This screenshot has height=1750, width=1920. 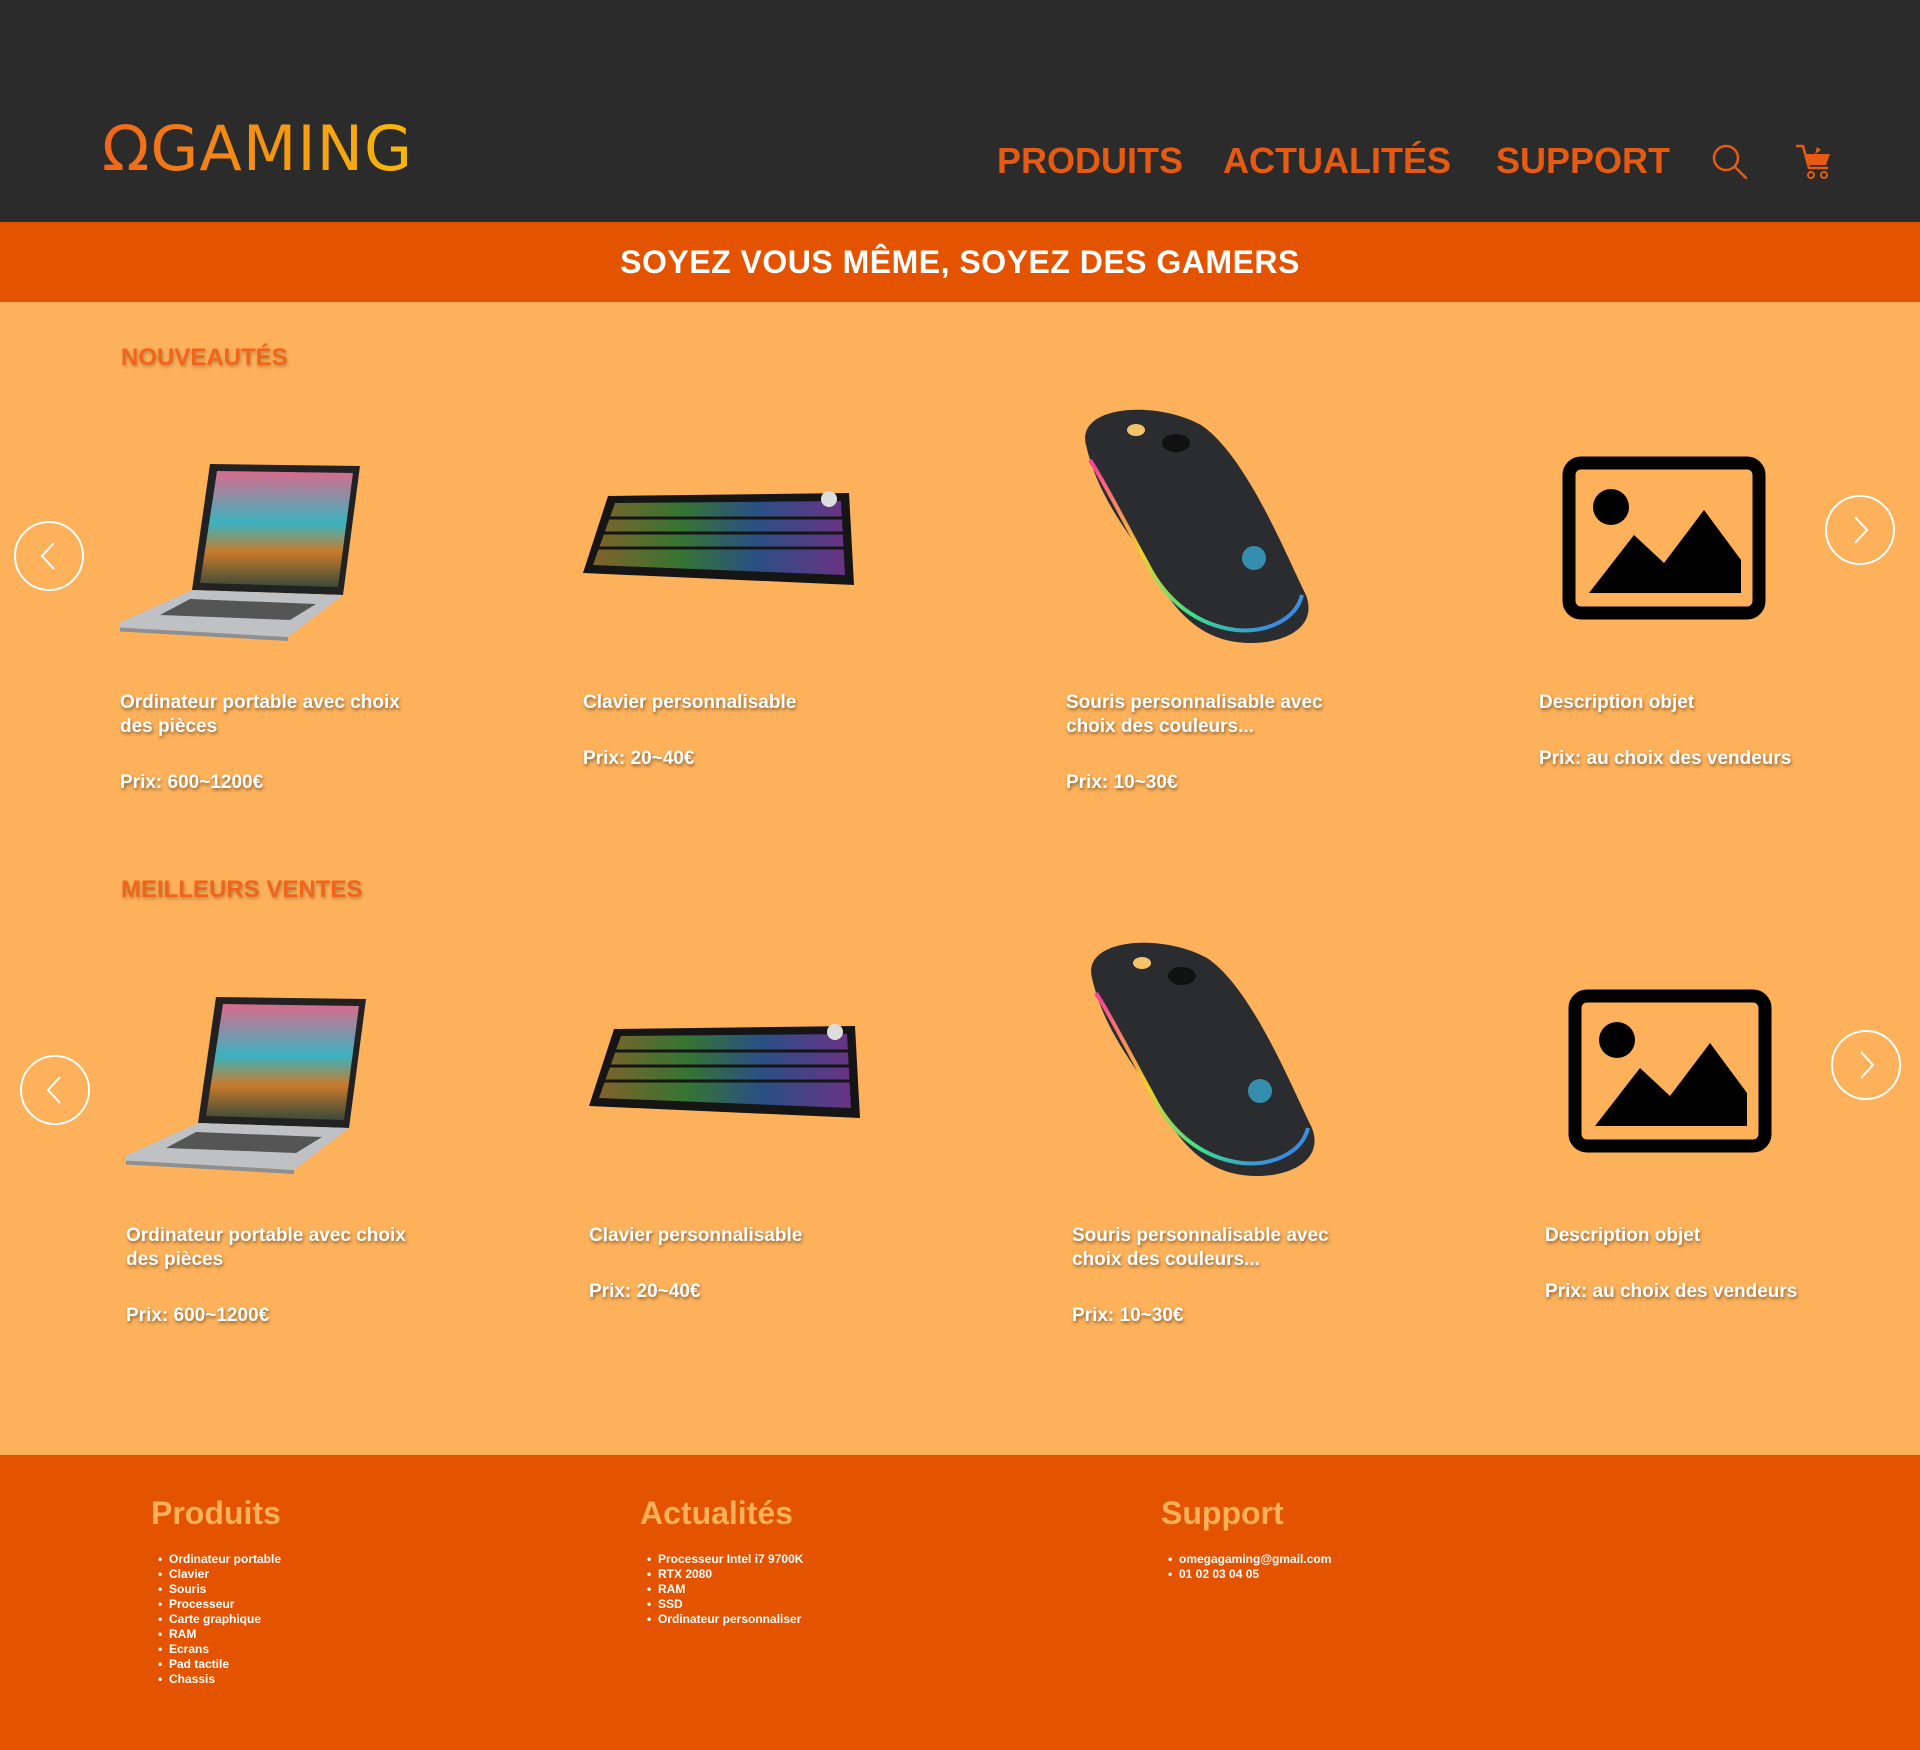 I want to click on footer-list: omegagaming@gmail.com 01 02 03 04 05, so click(x=1246, y=1567).